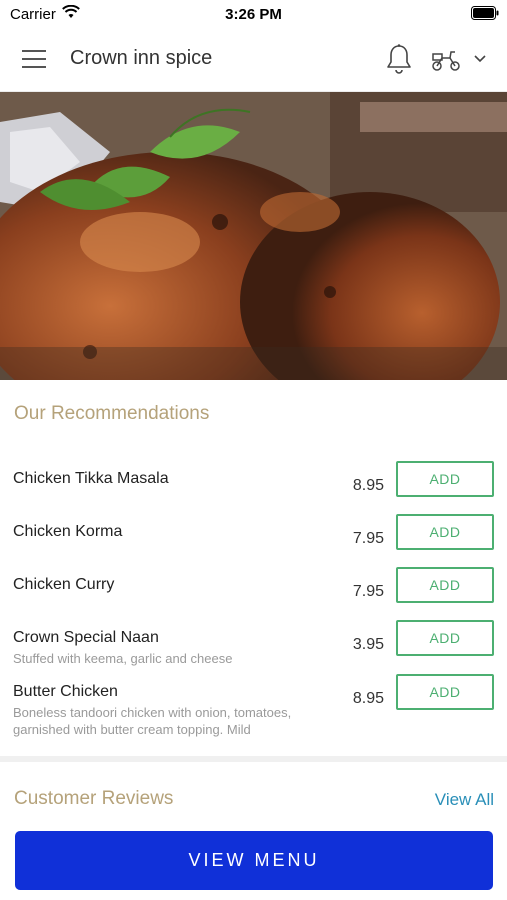 Image resolution: width=507 pixels, height=900 pixels. I want to click on item-name: Crown Special Naan, so click(86, 637).